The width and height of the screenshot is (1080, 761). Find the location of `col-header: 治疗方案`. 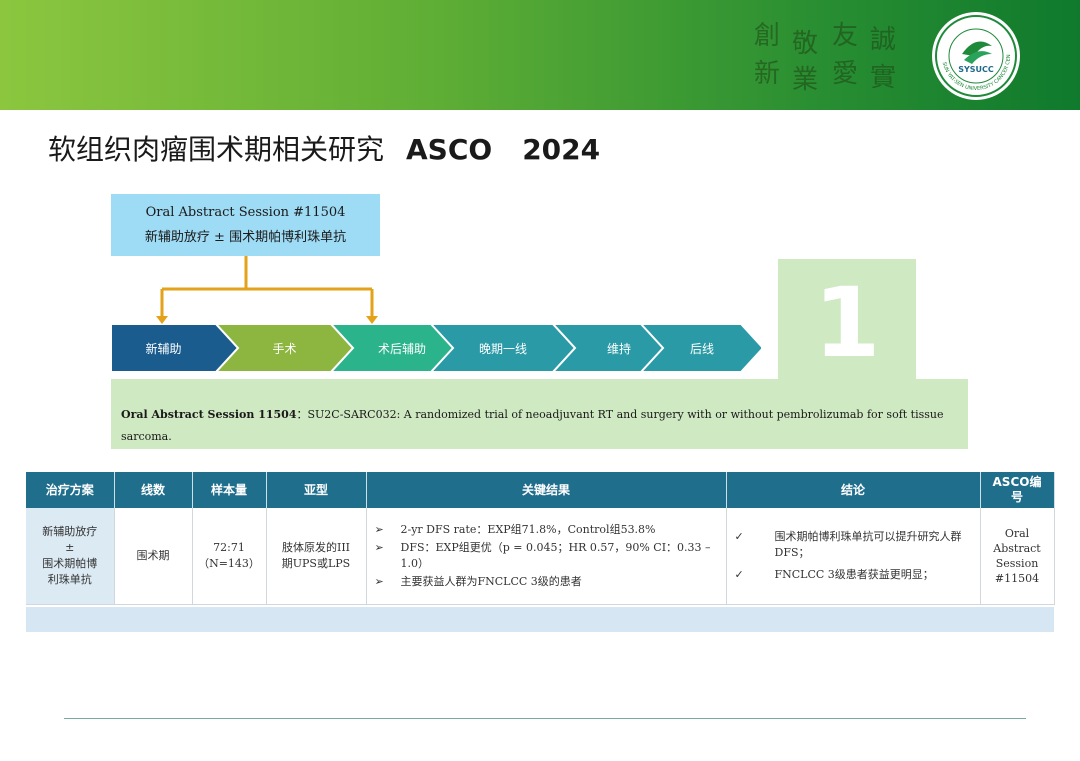

col-header: 治疗方案 is located at coordinates (70, 490).